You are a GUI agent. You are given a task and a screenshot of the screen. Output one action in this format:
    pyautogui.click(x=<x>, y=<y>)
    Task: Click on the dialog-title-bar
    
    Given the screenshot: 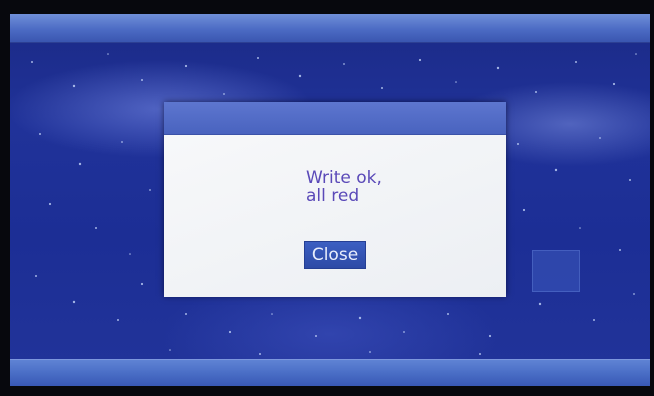 What is the action you would take?
    pyautogui.click(x=335, y=118)
    